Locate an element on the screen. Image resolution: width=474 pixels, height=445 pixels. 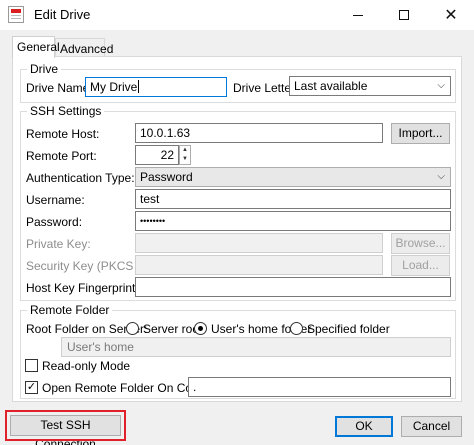
remote-port-stepper: ▲ ▼ is located at coordinates (185, 155).